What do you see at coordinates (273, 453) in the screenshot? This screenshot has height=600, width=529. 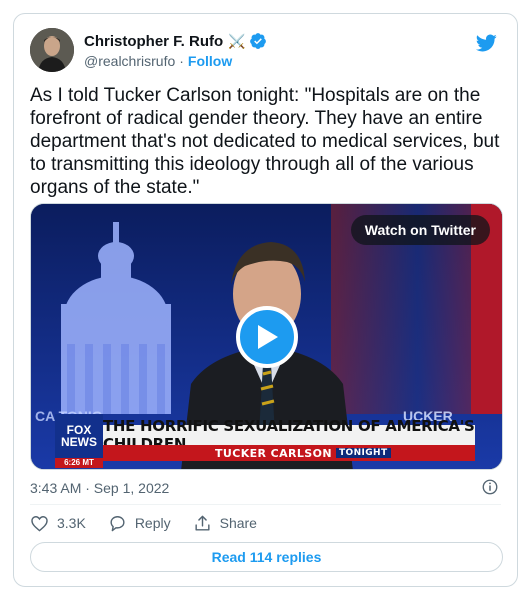 I see `show-name: TUCKER CARLSON` at bounding box center [273, 453].